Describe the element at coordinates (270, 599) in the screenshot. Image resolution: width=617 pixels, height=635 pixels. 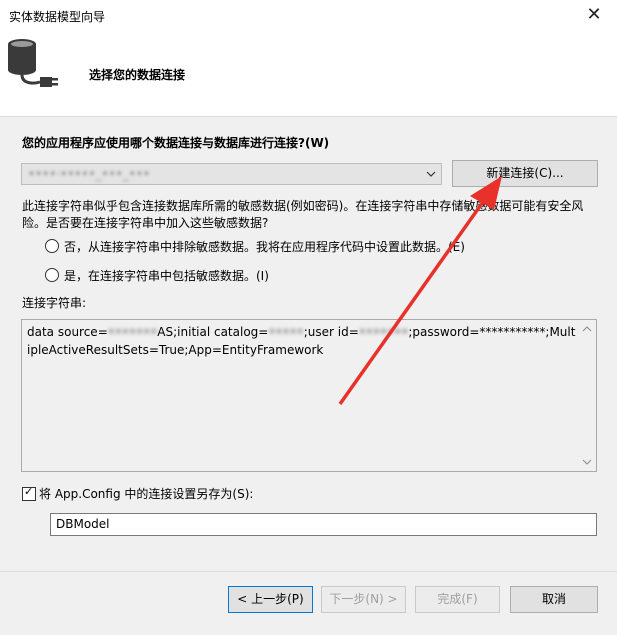
I see `previous-button: < 上一步(P)` at that location.